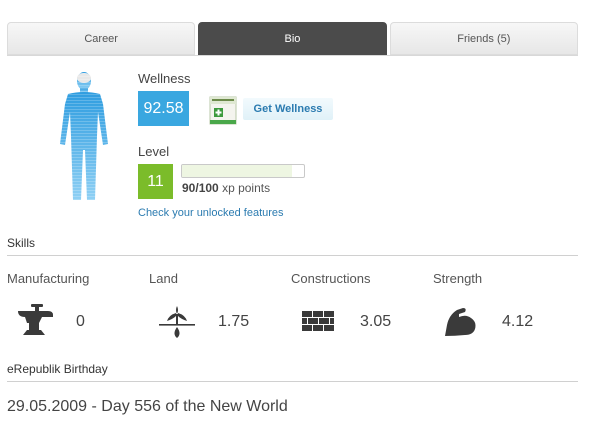 Image resolution: width=590 pixels, height=430 pixels. Describe the element at coordinates (292, 246) in the screenshot. I see `skills-heading: Skills` at that location.